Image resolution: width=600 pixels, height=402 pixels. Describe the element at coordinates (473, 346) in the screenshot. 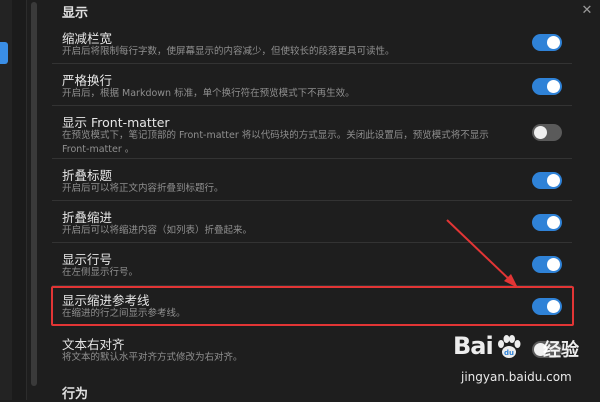

I see `watermark-brand: Bai` at that location.